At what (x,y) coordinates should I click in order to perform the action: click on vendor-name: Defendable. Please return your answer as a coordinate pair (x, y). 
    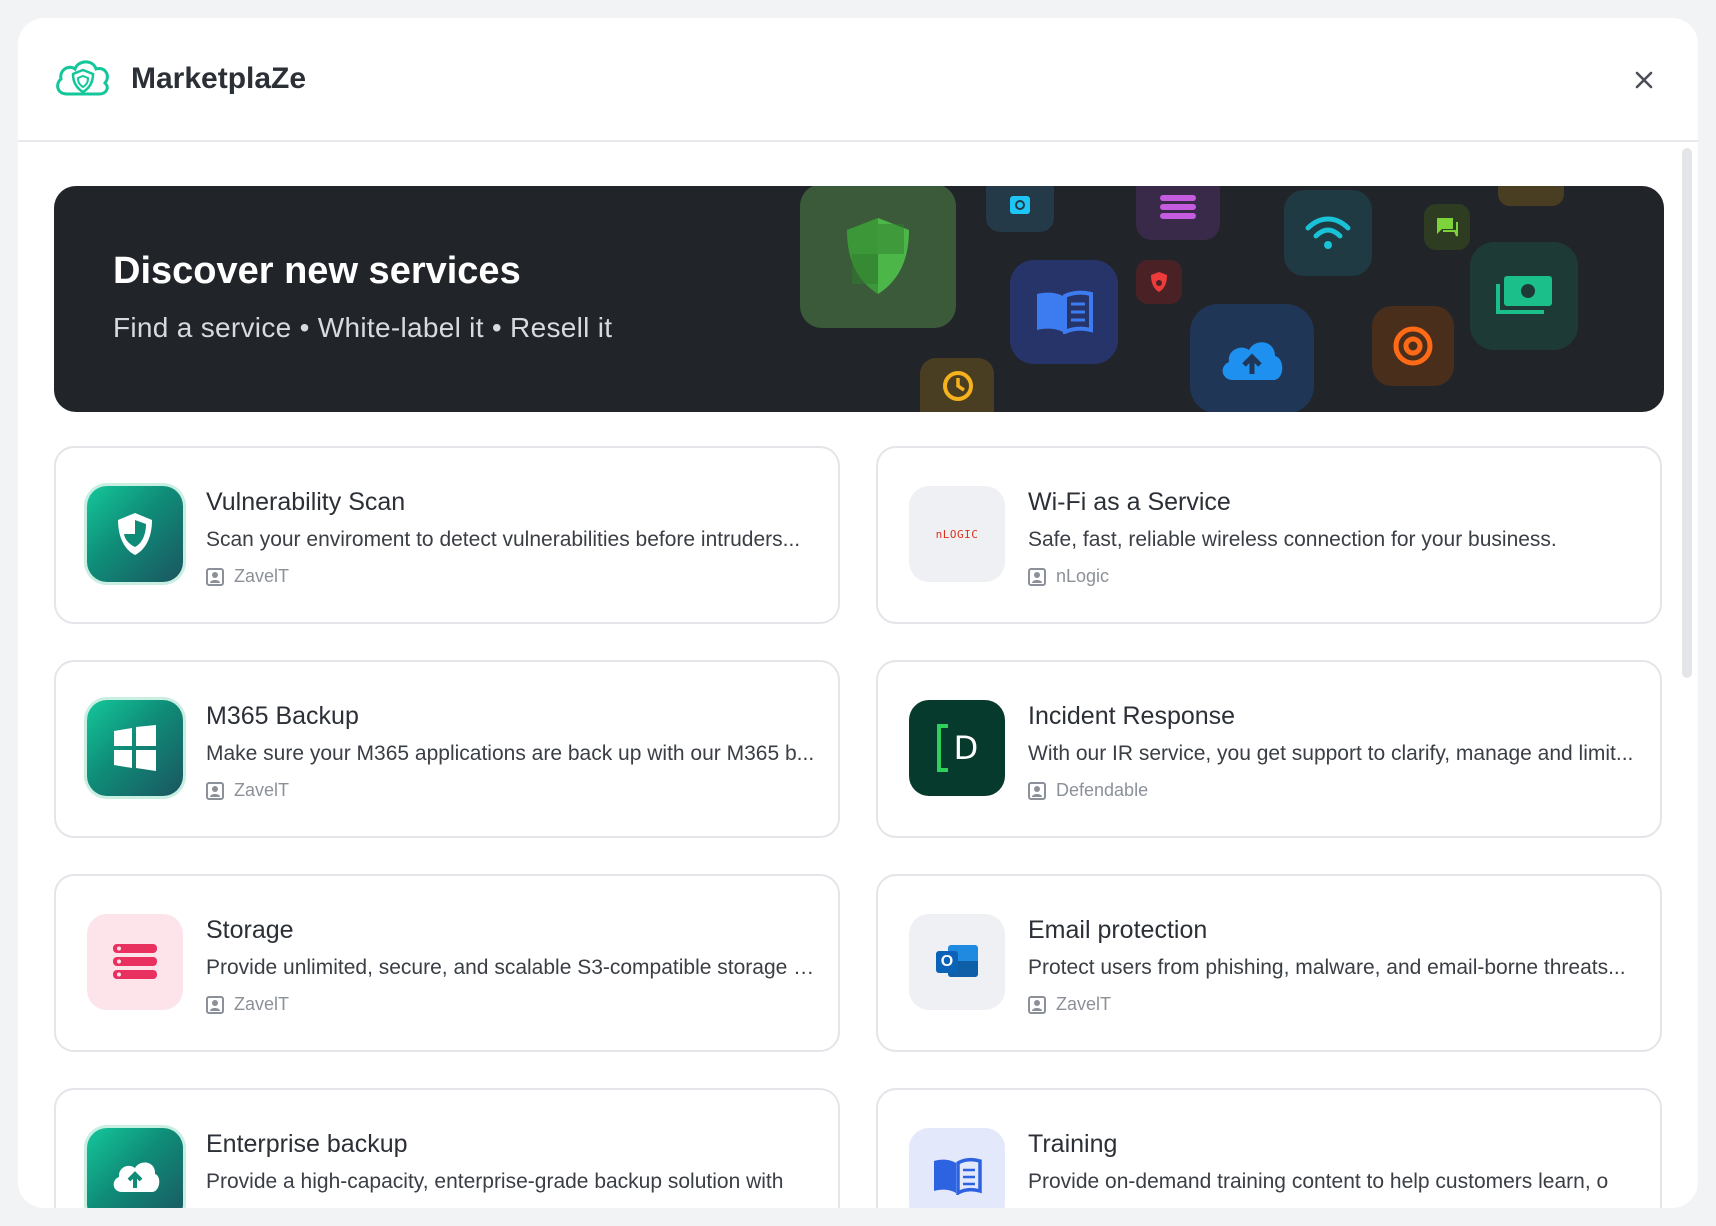
    Looking at the image, I should click on (1102, 790).